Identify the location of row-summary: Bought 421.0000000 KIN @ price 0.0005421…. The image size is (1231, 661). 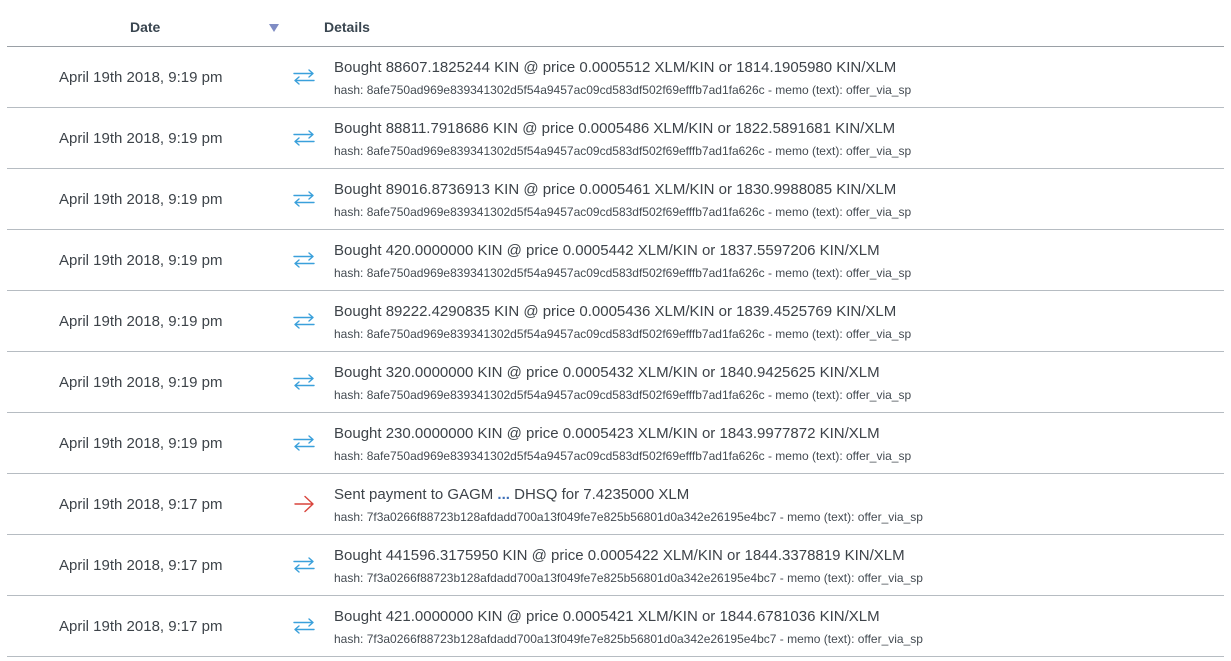
(607, 616).